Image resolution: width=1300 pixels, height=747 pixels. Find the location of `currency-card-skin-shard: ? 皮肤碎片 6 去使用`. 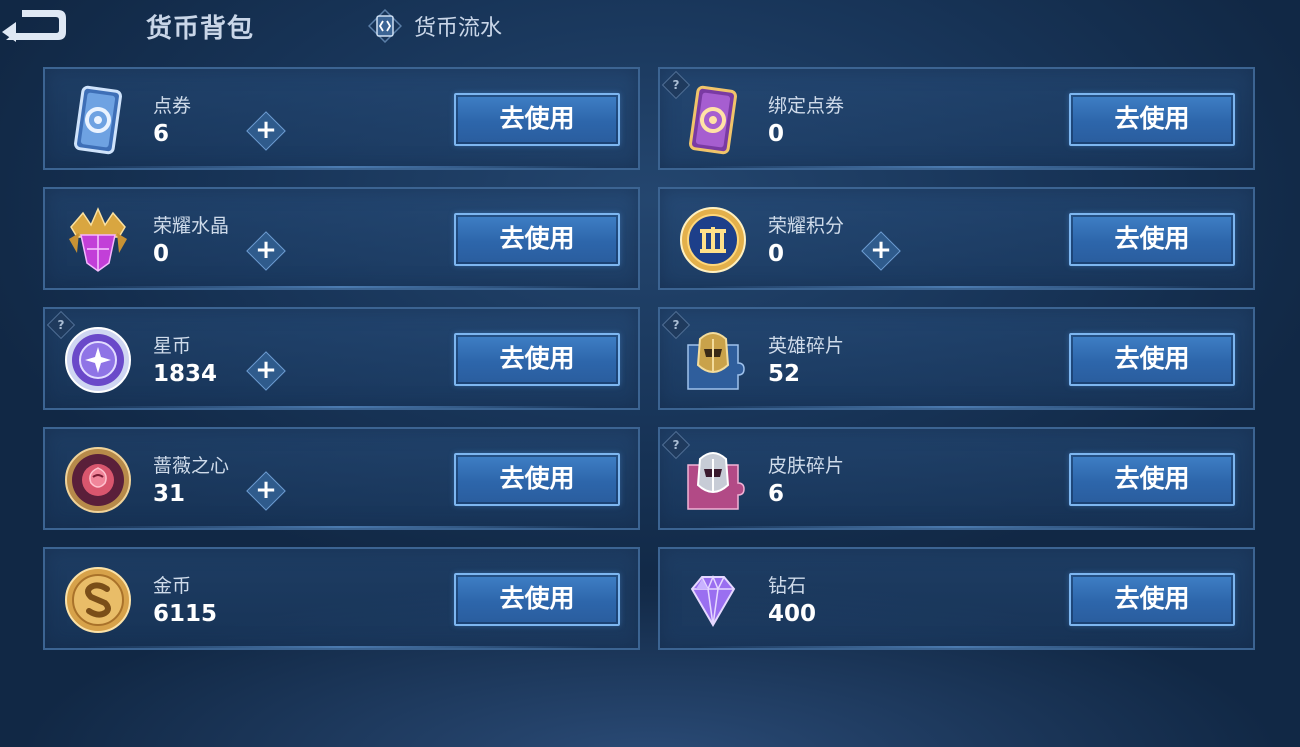

currency-card-skin-shard: ? 皮肤碎片 6 去使用 is located at coordinates (956, 478).